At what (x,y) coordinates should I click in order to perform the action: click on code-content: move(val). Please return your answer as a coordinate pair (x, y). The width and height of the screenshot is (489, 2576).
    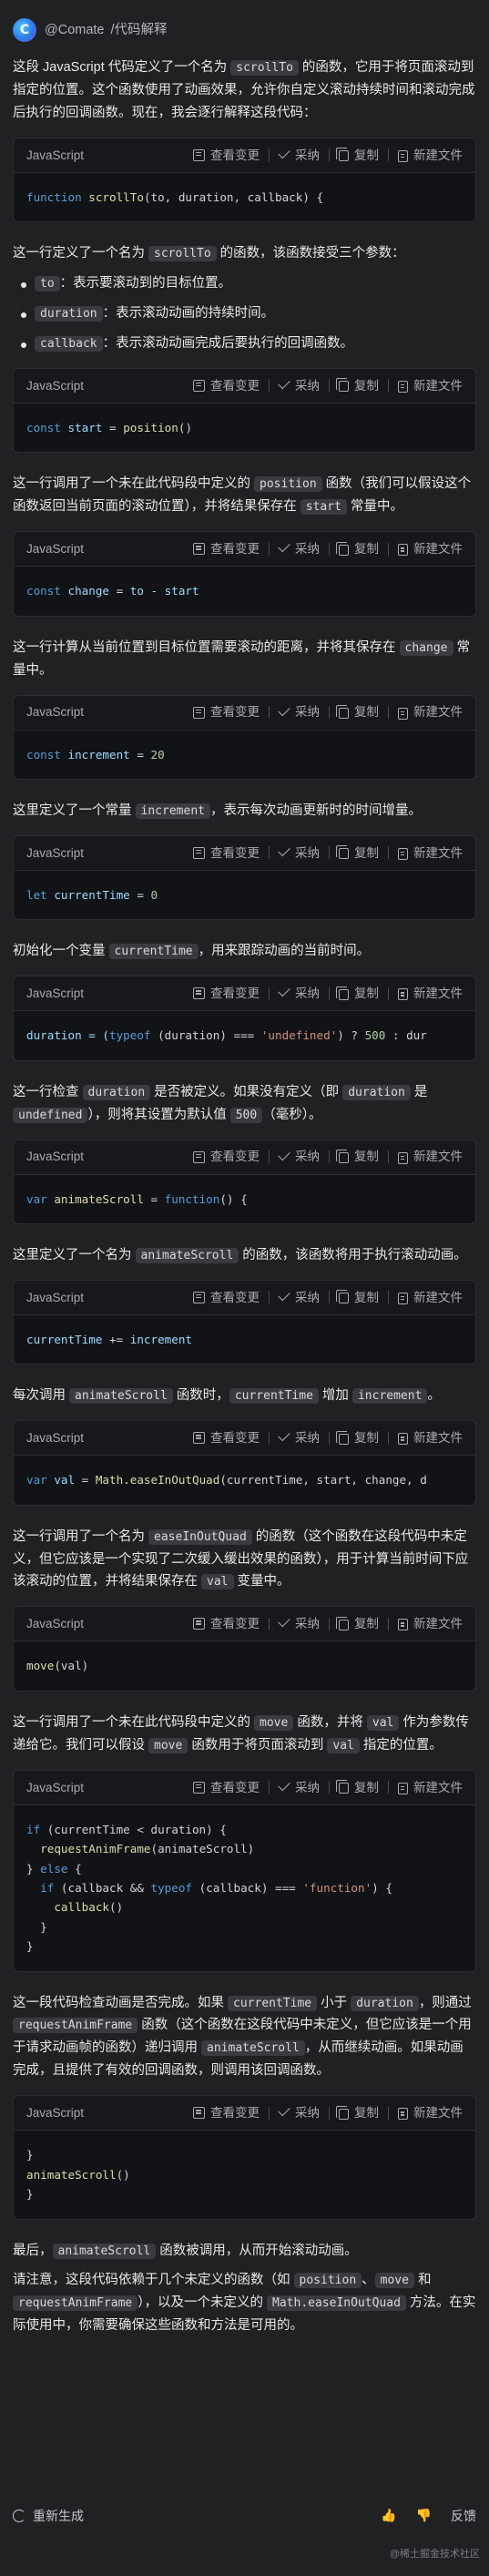
    Looking at the image, I should click on (58, 1666).